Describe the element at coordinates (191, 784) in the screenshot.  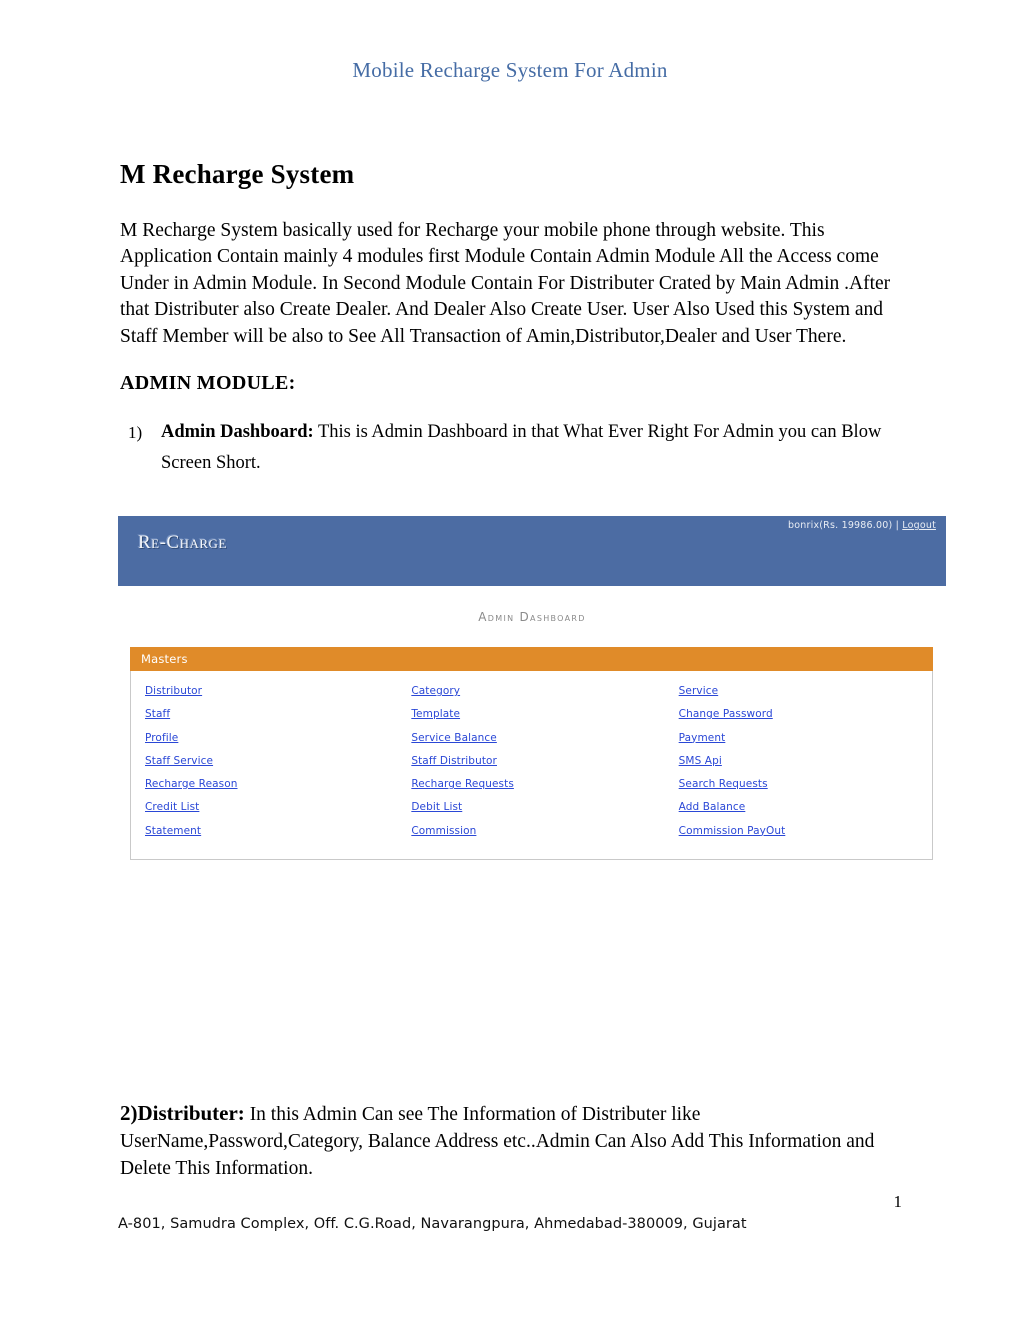
I see `link-recharge-reason: Recharge Reason` at that location.